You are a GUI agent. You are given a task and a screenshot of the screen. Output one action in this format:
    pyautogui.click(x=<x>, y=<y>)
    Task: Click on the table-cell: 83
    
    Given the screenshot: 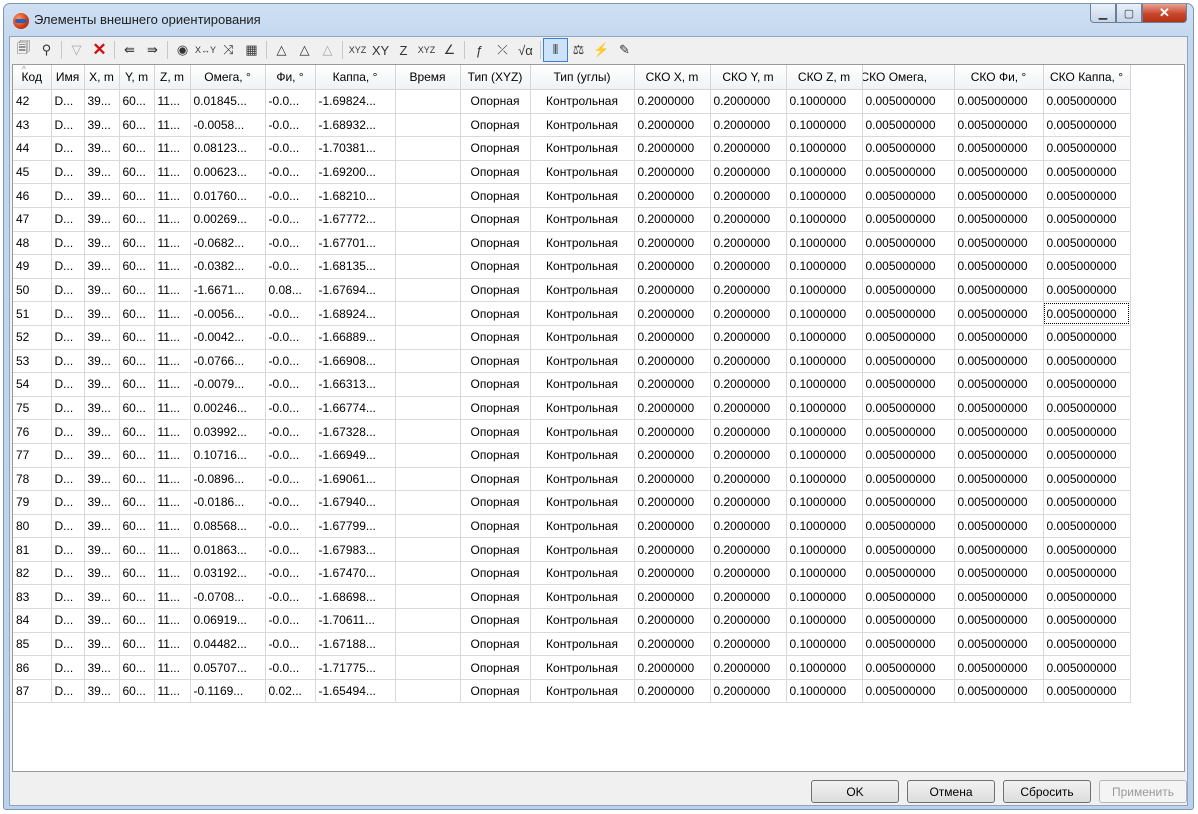 What is the action you would take?
    pyautogui.click(x=32, y=597)
    